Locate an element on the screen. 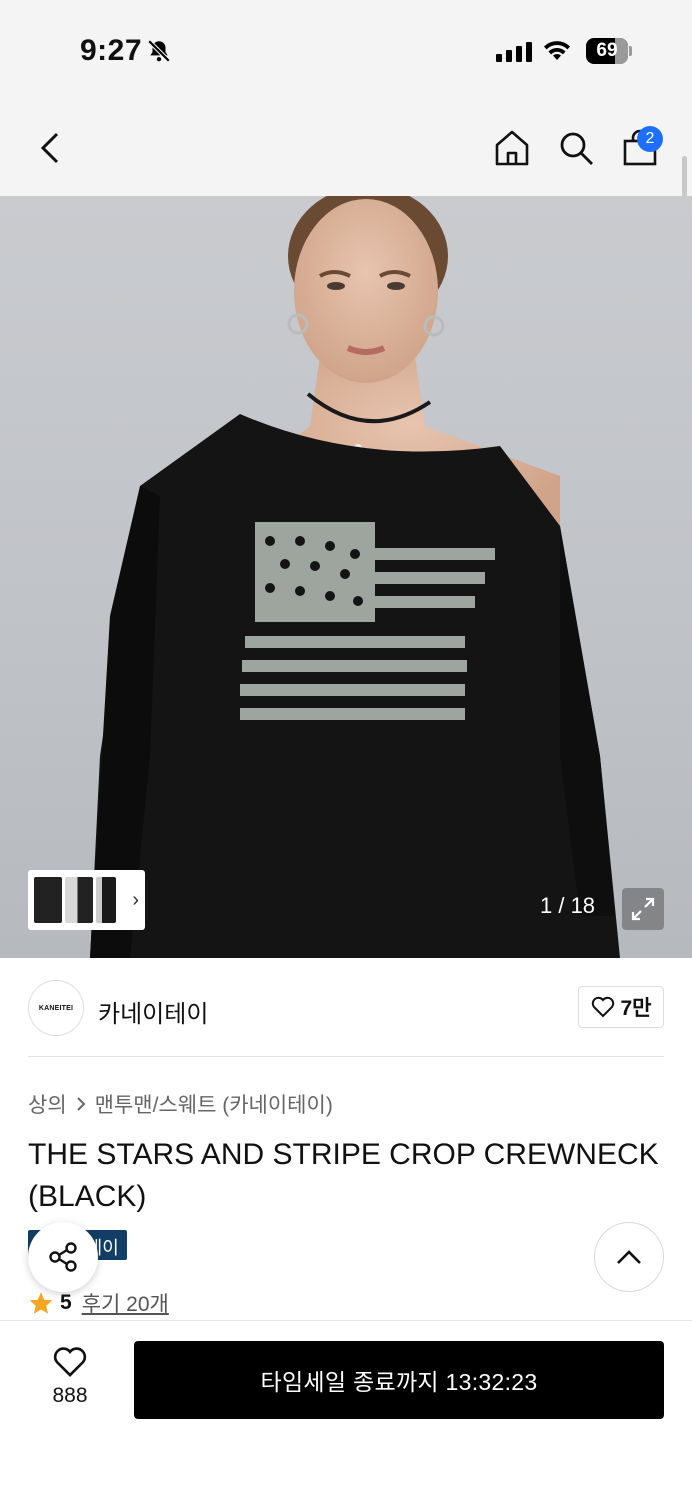 Image resolution: width=692 pixels, height=1500 pixels. breadcrumb-subcategory: 맨투맨/스웨트 (카네이테이) is located at coordinates (214, 1104).